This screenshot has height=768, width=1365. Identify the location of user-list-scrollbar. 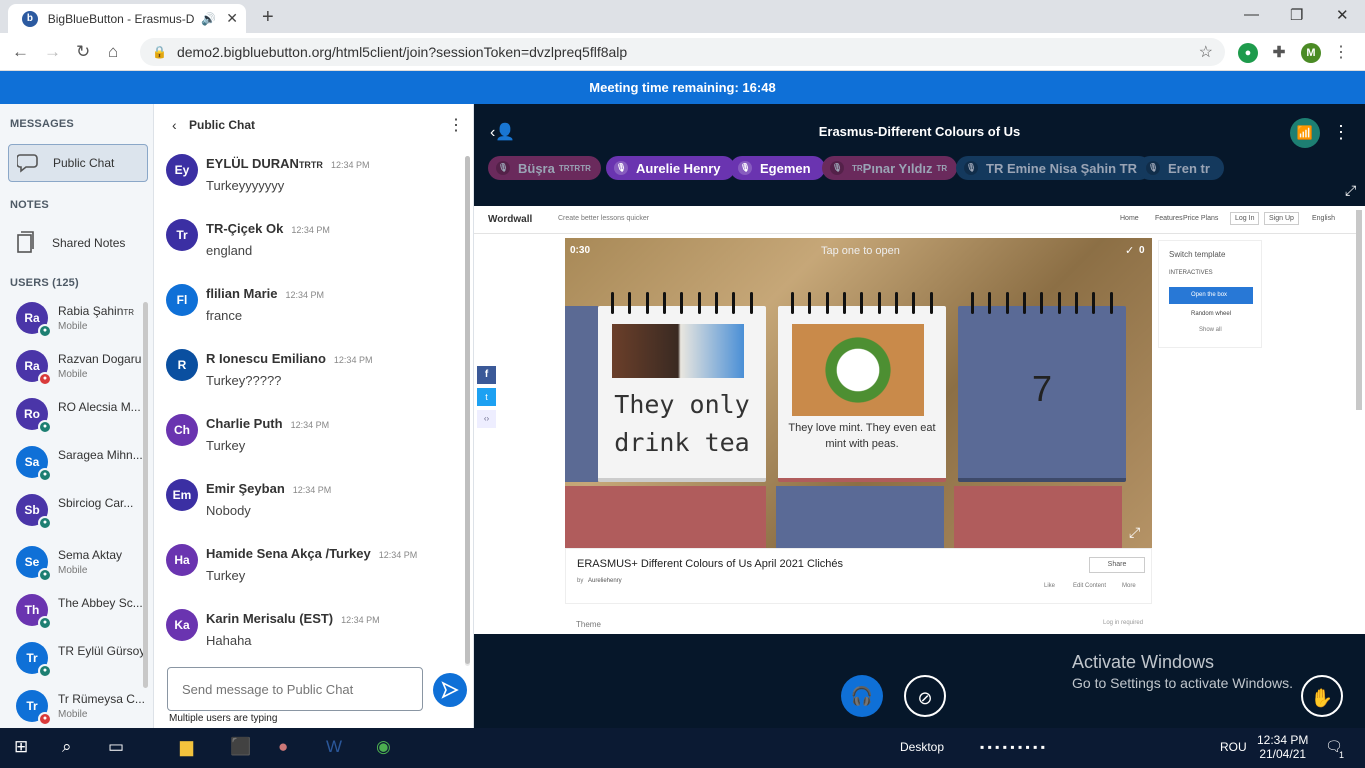
(145, 495).